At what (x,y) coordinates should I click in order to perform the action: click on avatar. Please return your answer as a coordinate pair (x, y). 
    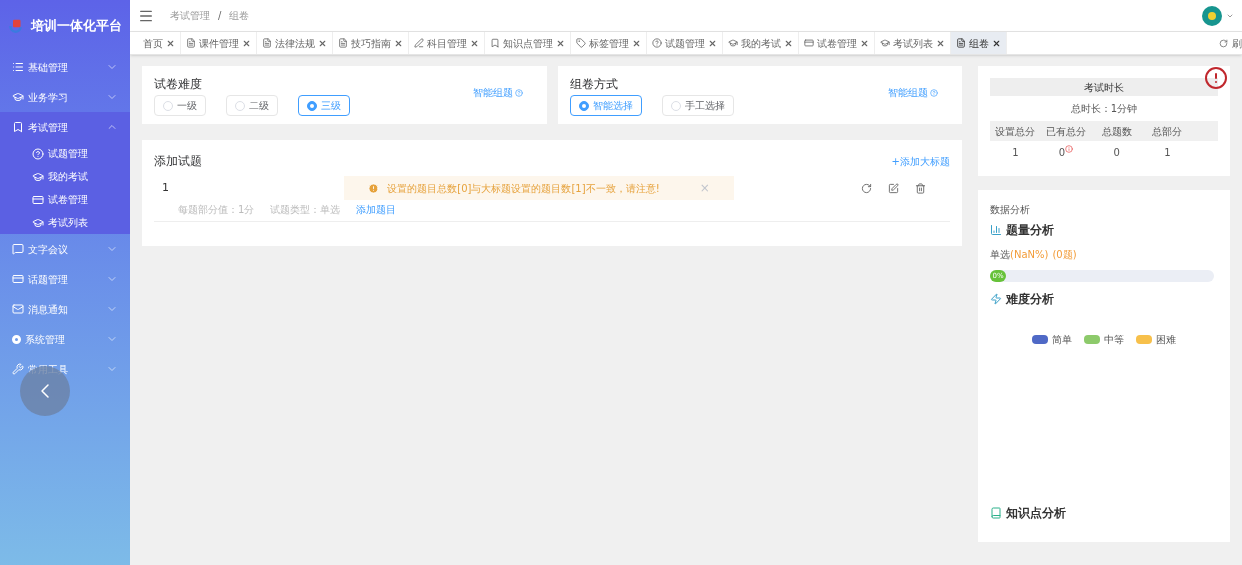
    Looking at the image, I should click on (1212, 15).